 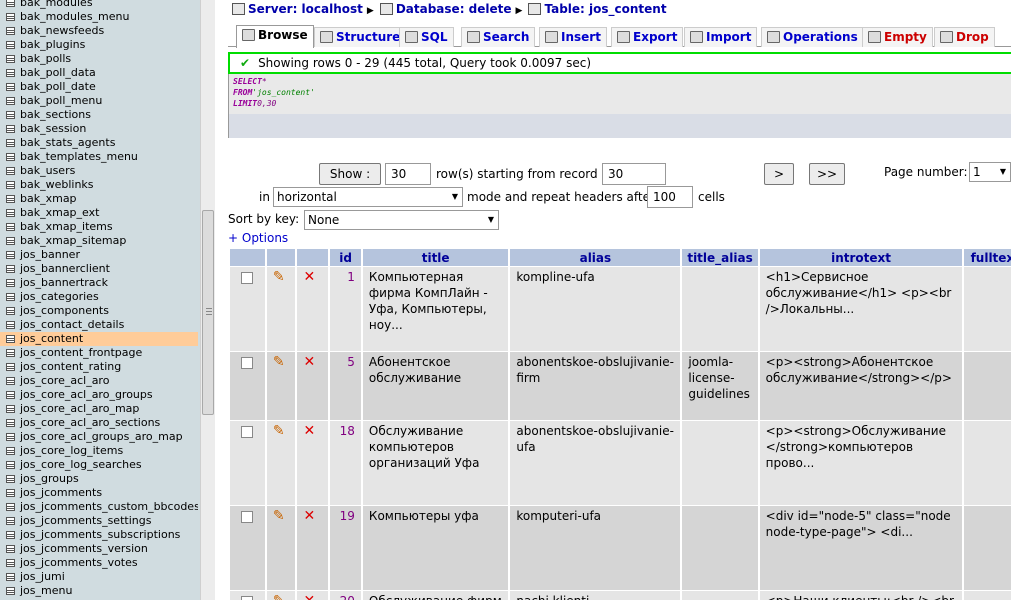 What do you see at coordinates (408, 174) in the screenshot?
I see `rows-count-input: 30` at bounding box center [408, 174].